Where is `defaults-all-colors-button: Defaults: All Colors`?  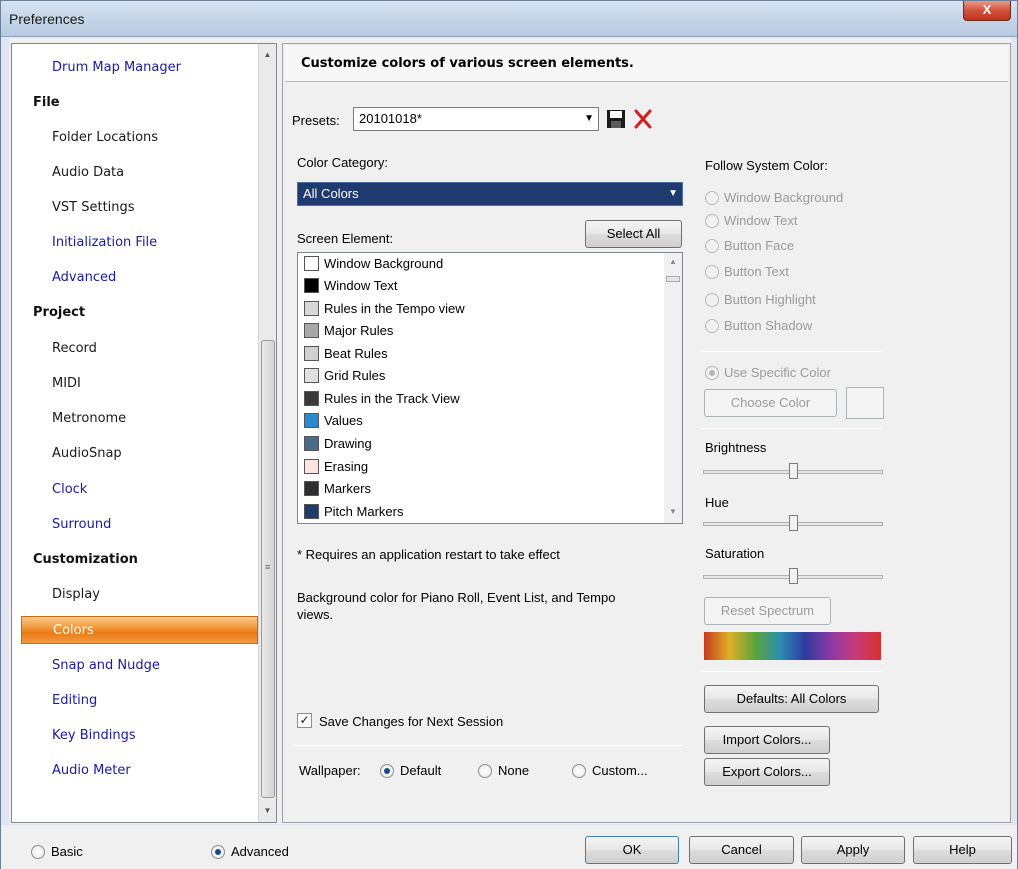 defaults-all-colors-button: Defaults: All Colors is located at coordinates (791, 699).